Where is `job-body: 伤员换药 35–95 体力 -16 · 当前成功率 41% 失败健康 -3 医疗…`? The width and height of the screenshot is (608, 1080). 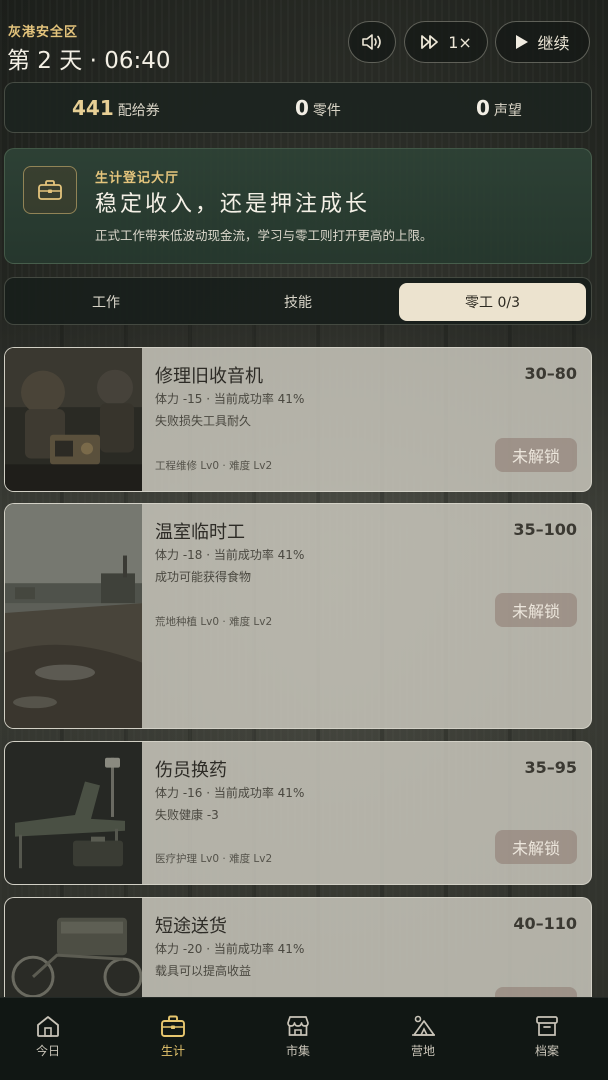 job-body: 伤员换药 35–95 体力 -16 · 当前成功率 41% 失败健康 -3 医疗… is located at coordinates (366, 813).